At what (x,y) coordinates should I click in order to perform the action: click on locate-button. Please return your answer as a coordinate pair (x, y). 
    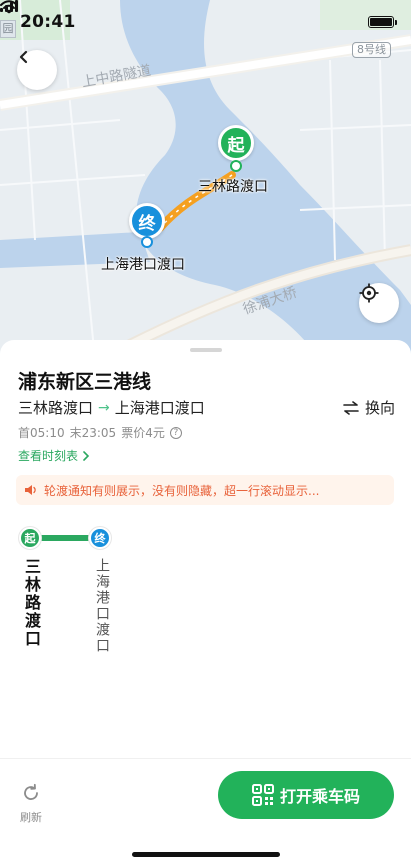
    Looking at the image, I should click on (379, 303).